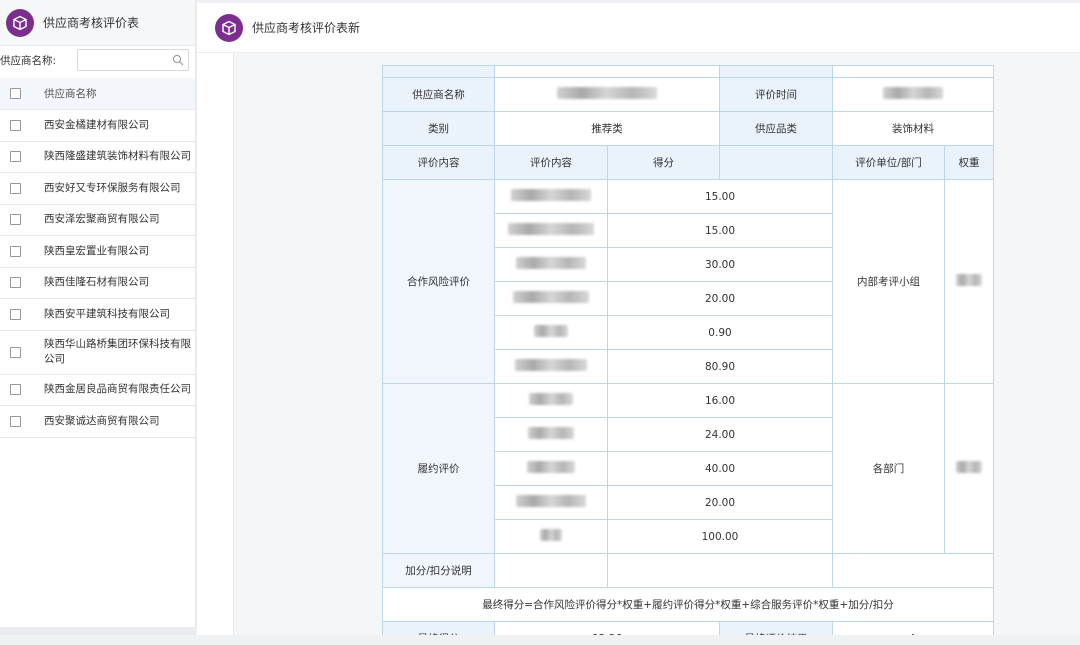 This screenshot has height=645, width=1080. I want to click on perform-label: 履约评价, so click(438, 468).